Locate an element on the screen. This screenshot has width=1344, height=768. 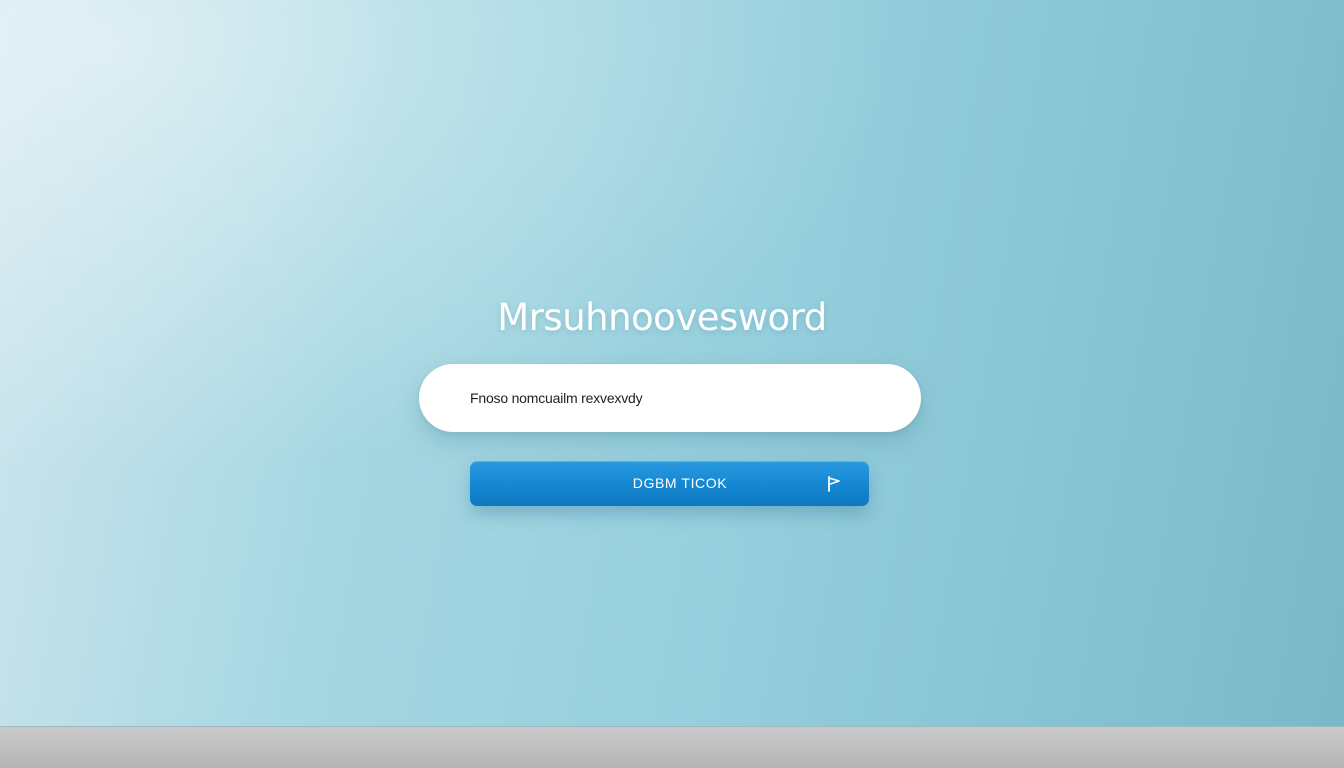
floor-strip is located at coordinates (672, 747).